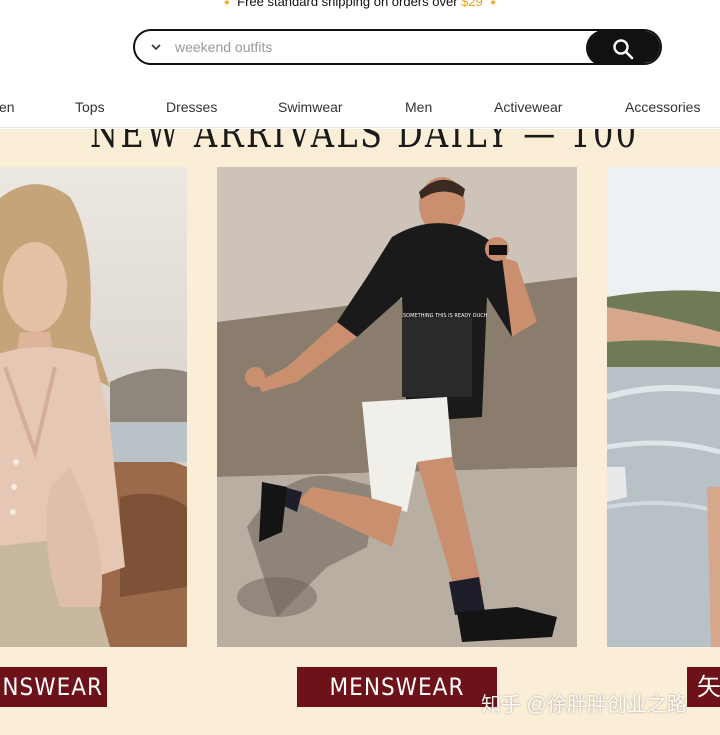 Image resolution: width=720 pixels, height=735 pixels. What do you see at coordinates (584, 705) in the screenshot?
I see `watermark: 知乎 @徐胖胖创业之路` at bounding box center [584, 705].